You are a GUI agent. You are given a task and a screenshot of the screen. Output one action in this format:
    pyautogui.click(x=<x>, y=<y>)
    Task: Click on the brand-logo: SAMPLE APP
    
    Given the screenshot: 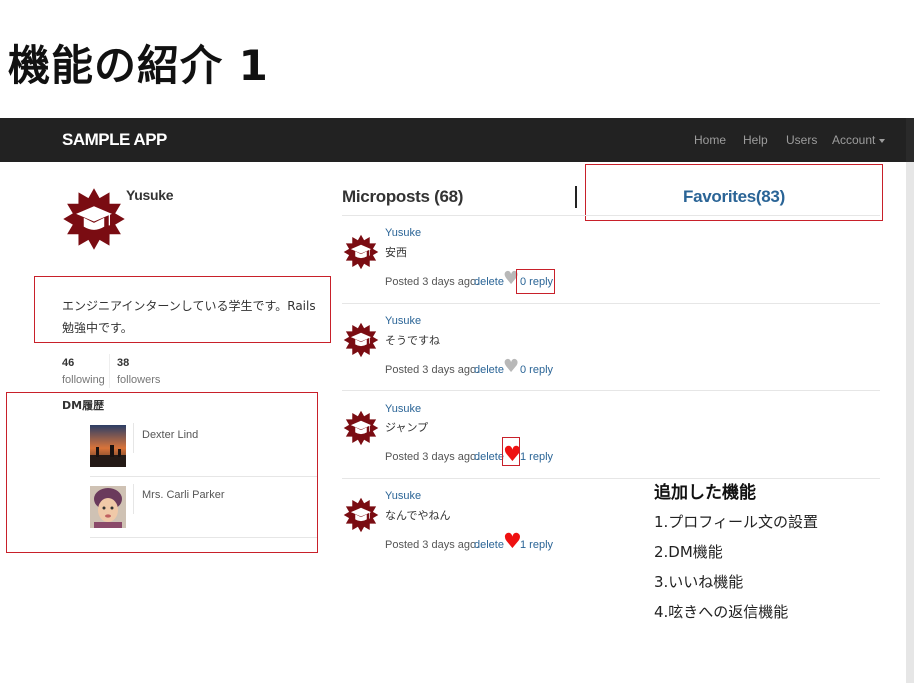 What is the action you would take?
    pyautogui.click(x=114, y=140)
    